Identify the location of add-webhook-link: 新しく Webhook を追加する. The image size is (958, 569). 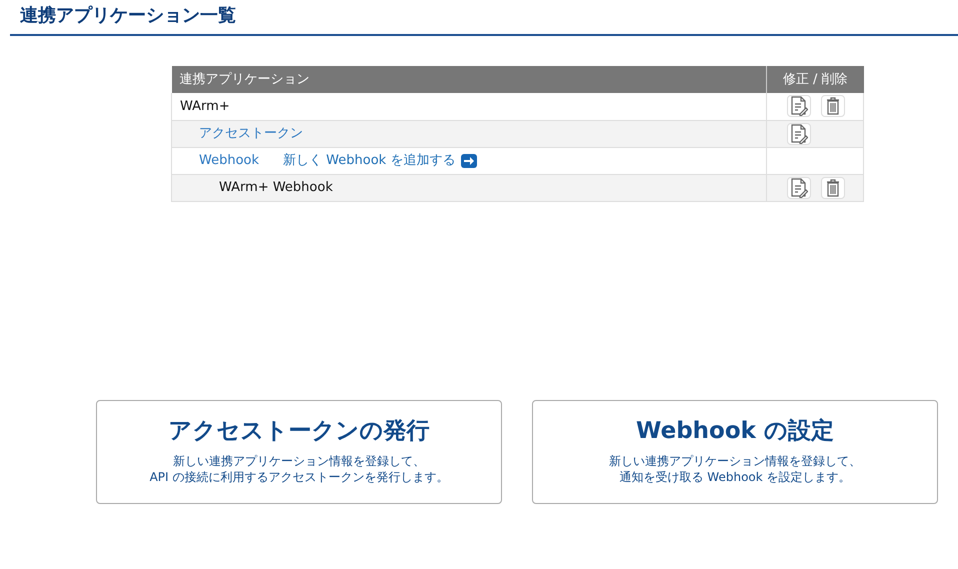
(369, 160).